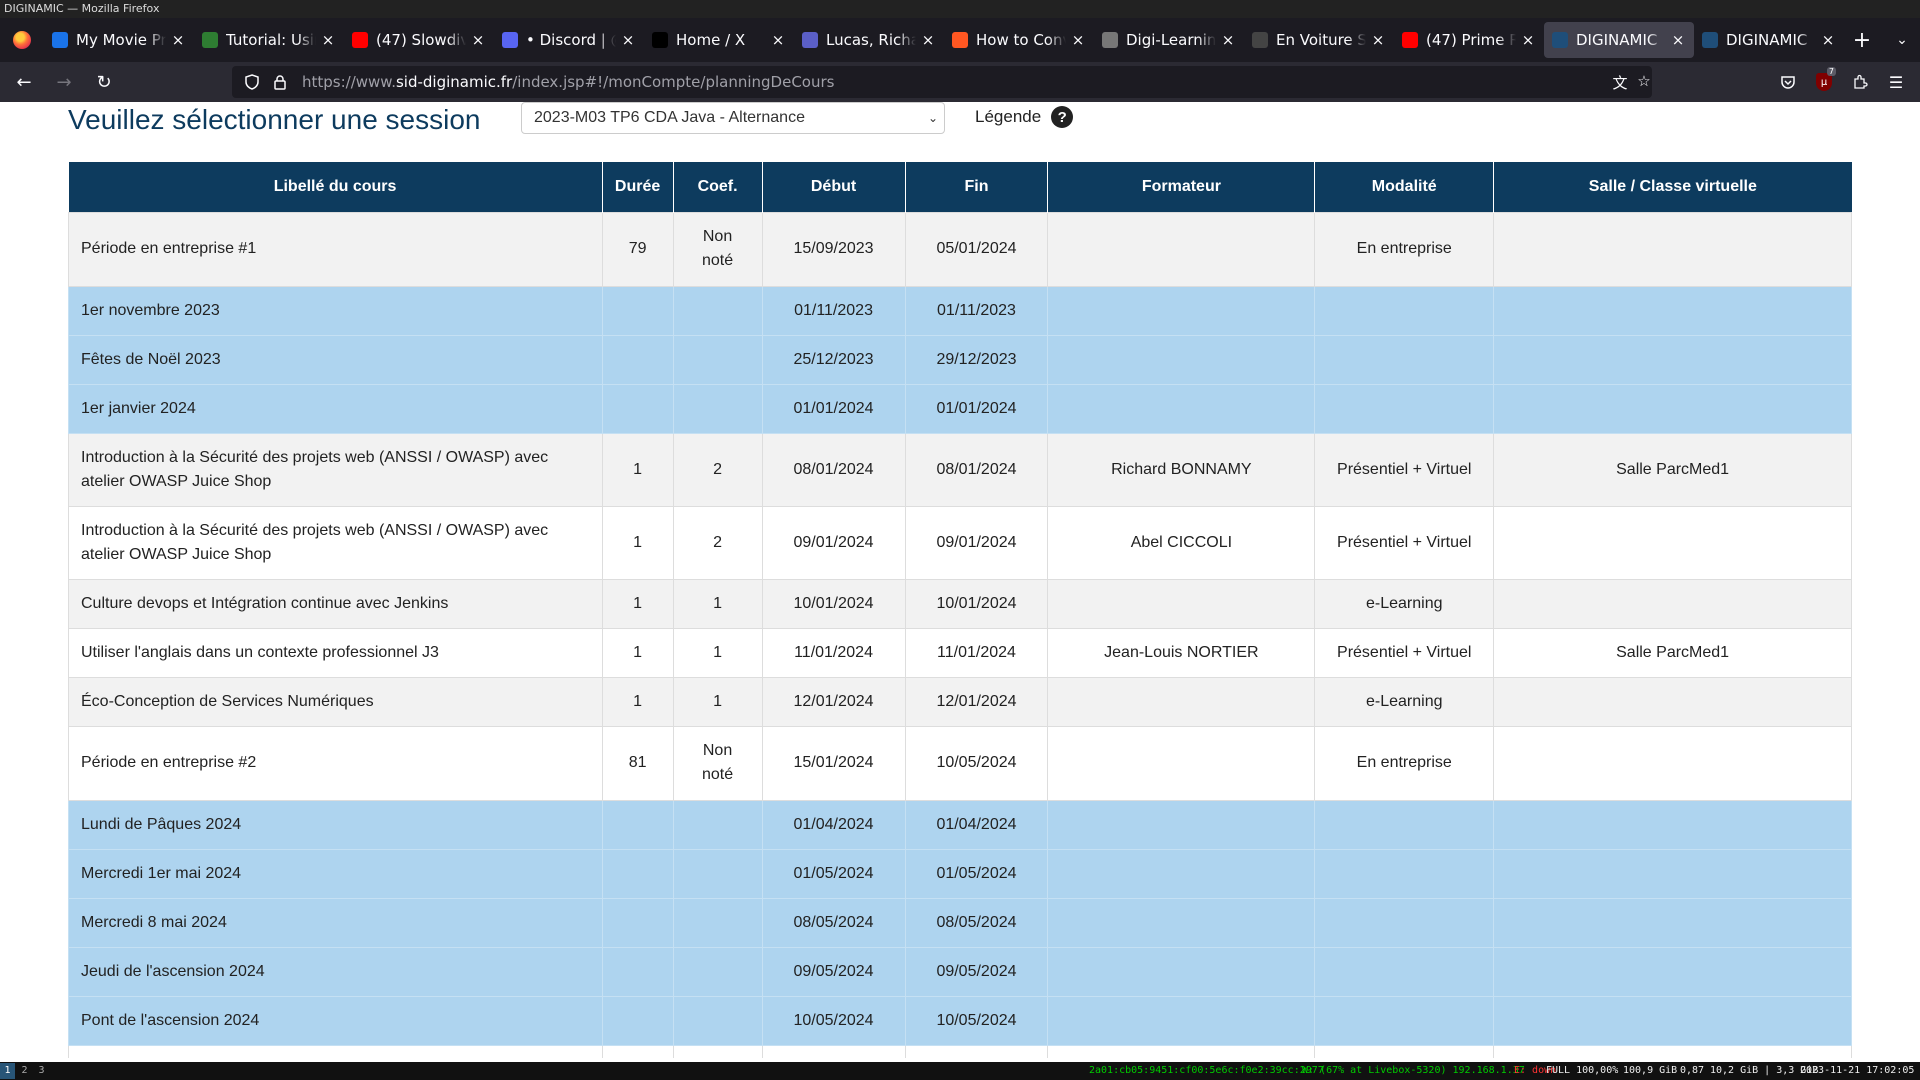 The height and width of the screenshot is (1080, 1920). I want to click on header-duree: Durée, so click(637, 187).